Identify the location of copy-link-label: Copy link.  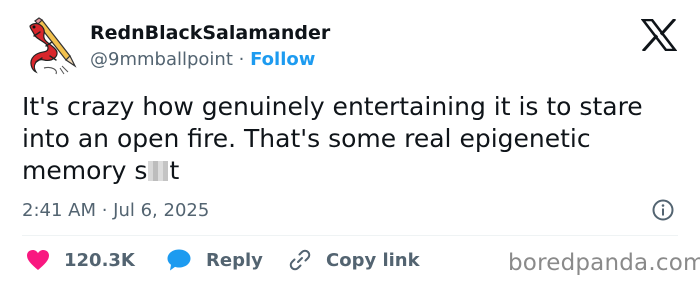
(373, 260).